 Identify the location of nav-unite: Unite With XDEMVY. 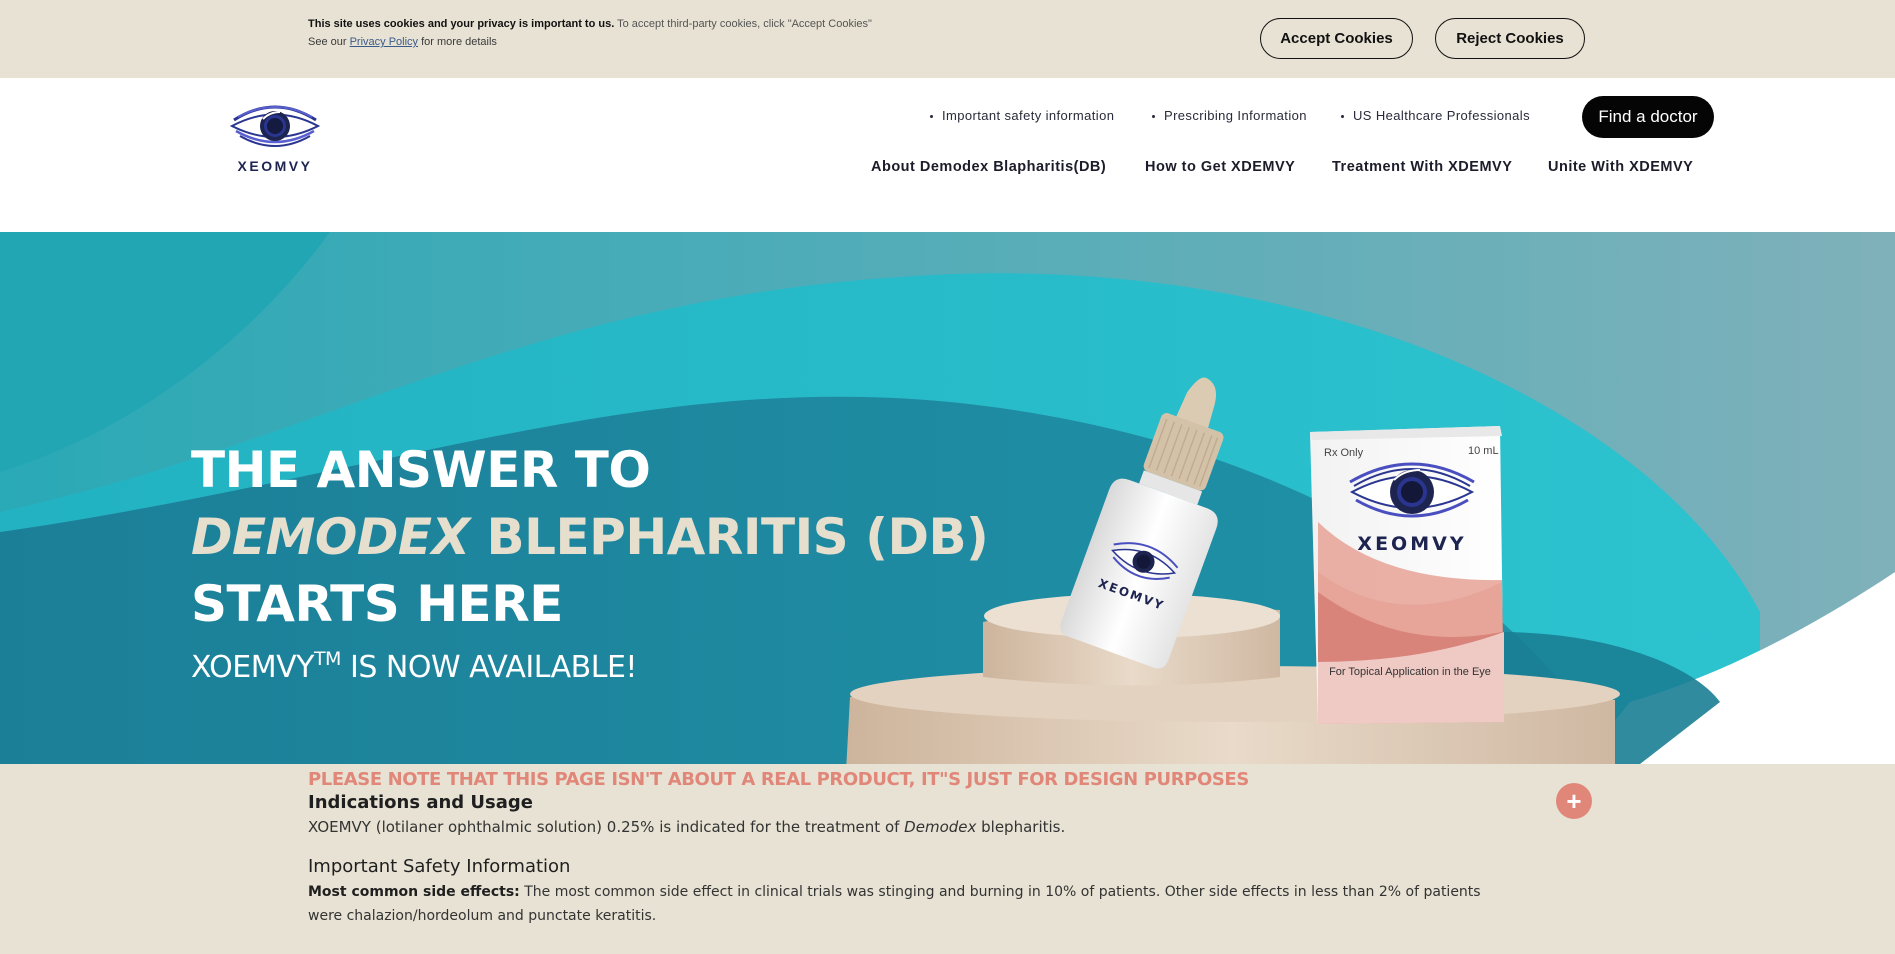
(1620, 167).